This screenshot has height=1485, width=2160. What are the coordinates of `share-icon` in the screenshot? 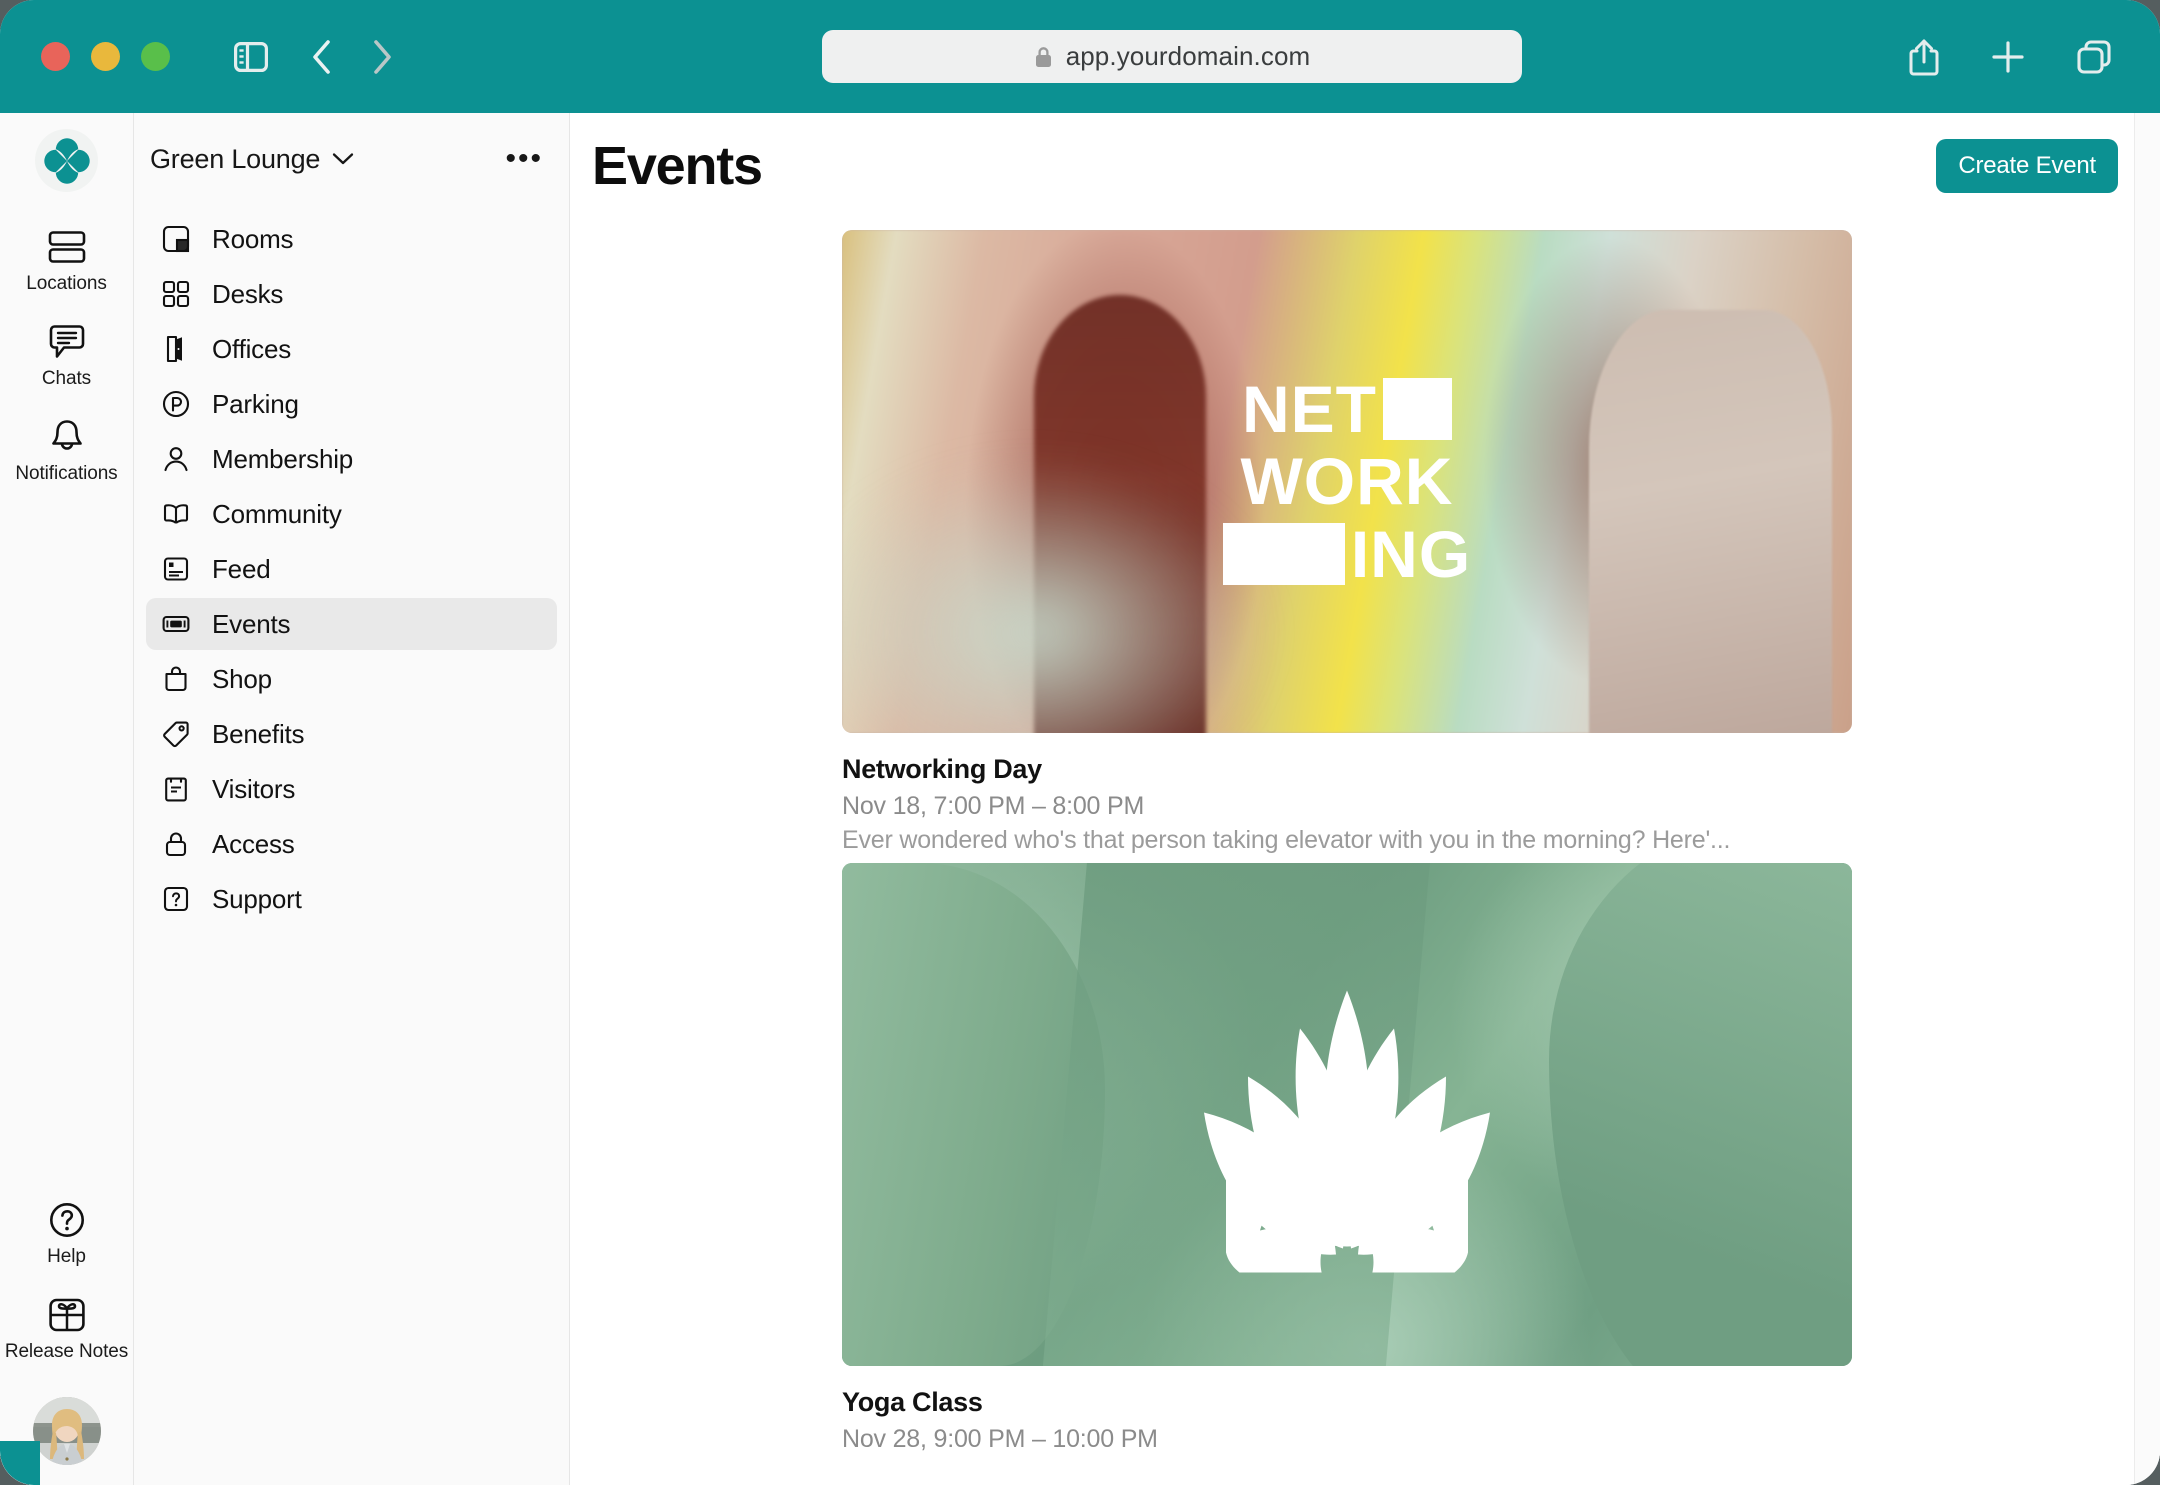 It's located at (1924, 57).